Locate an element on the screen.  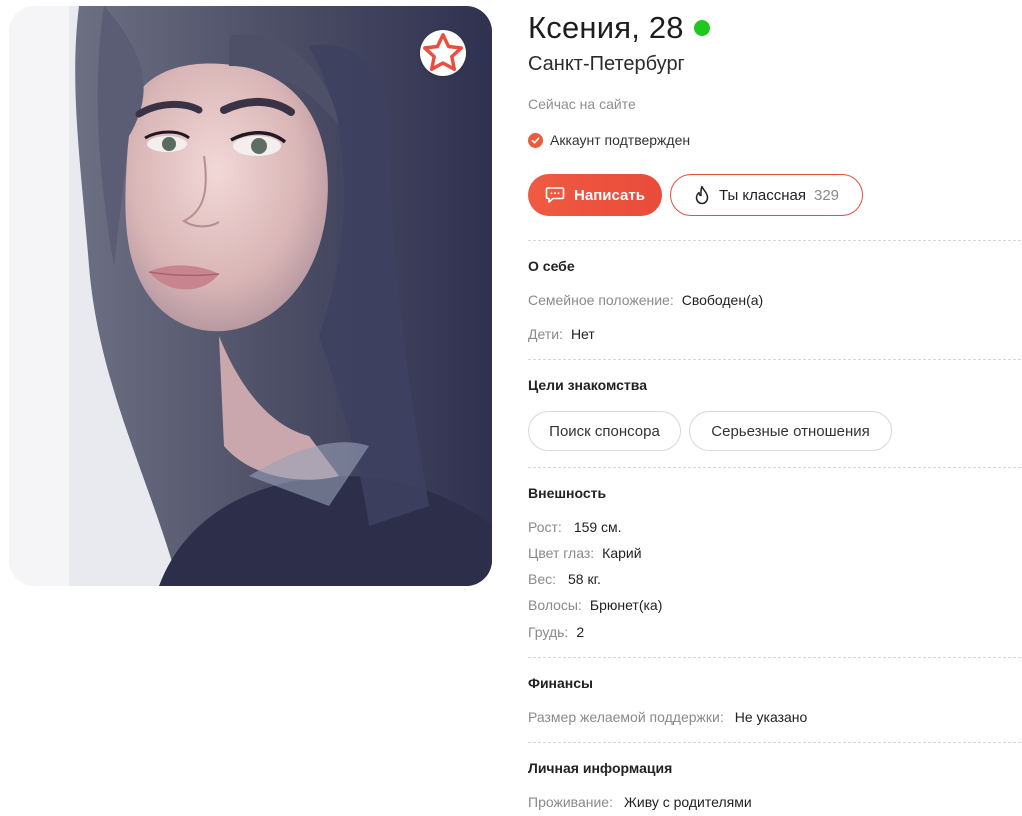
appearance-row-weight: Вес: 58 кг. is located at coordinates (564, 579).